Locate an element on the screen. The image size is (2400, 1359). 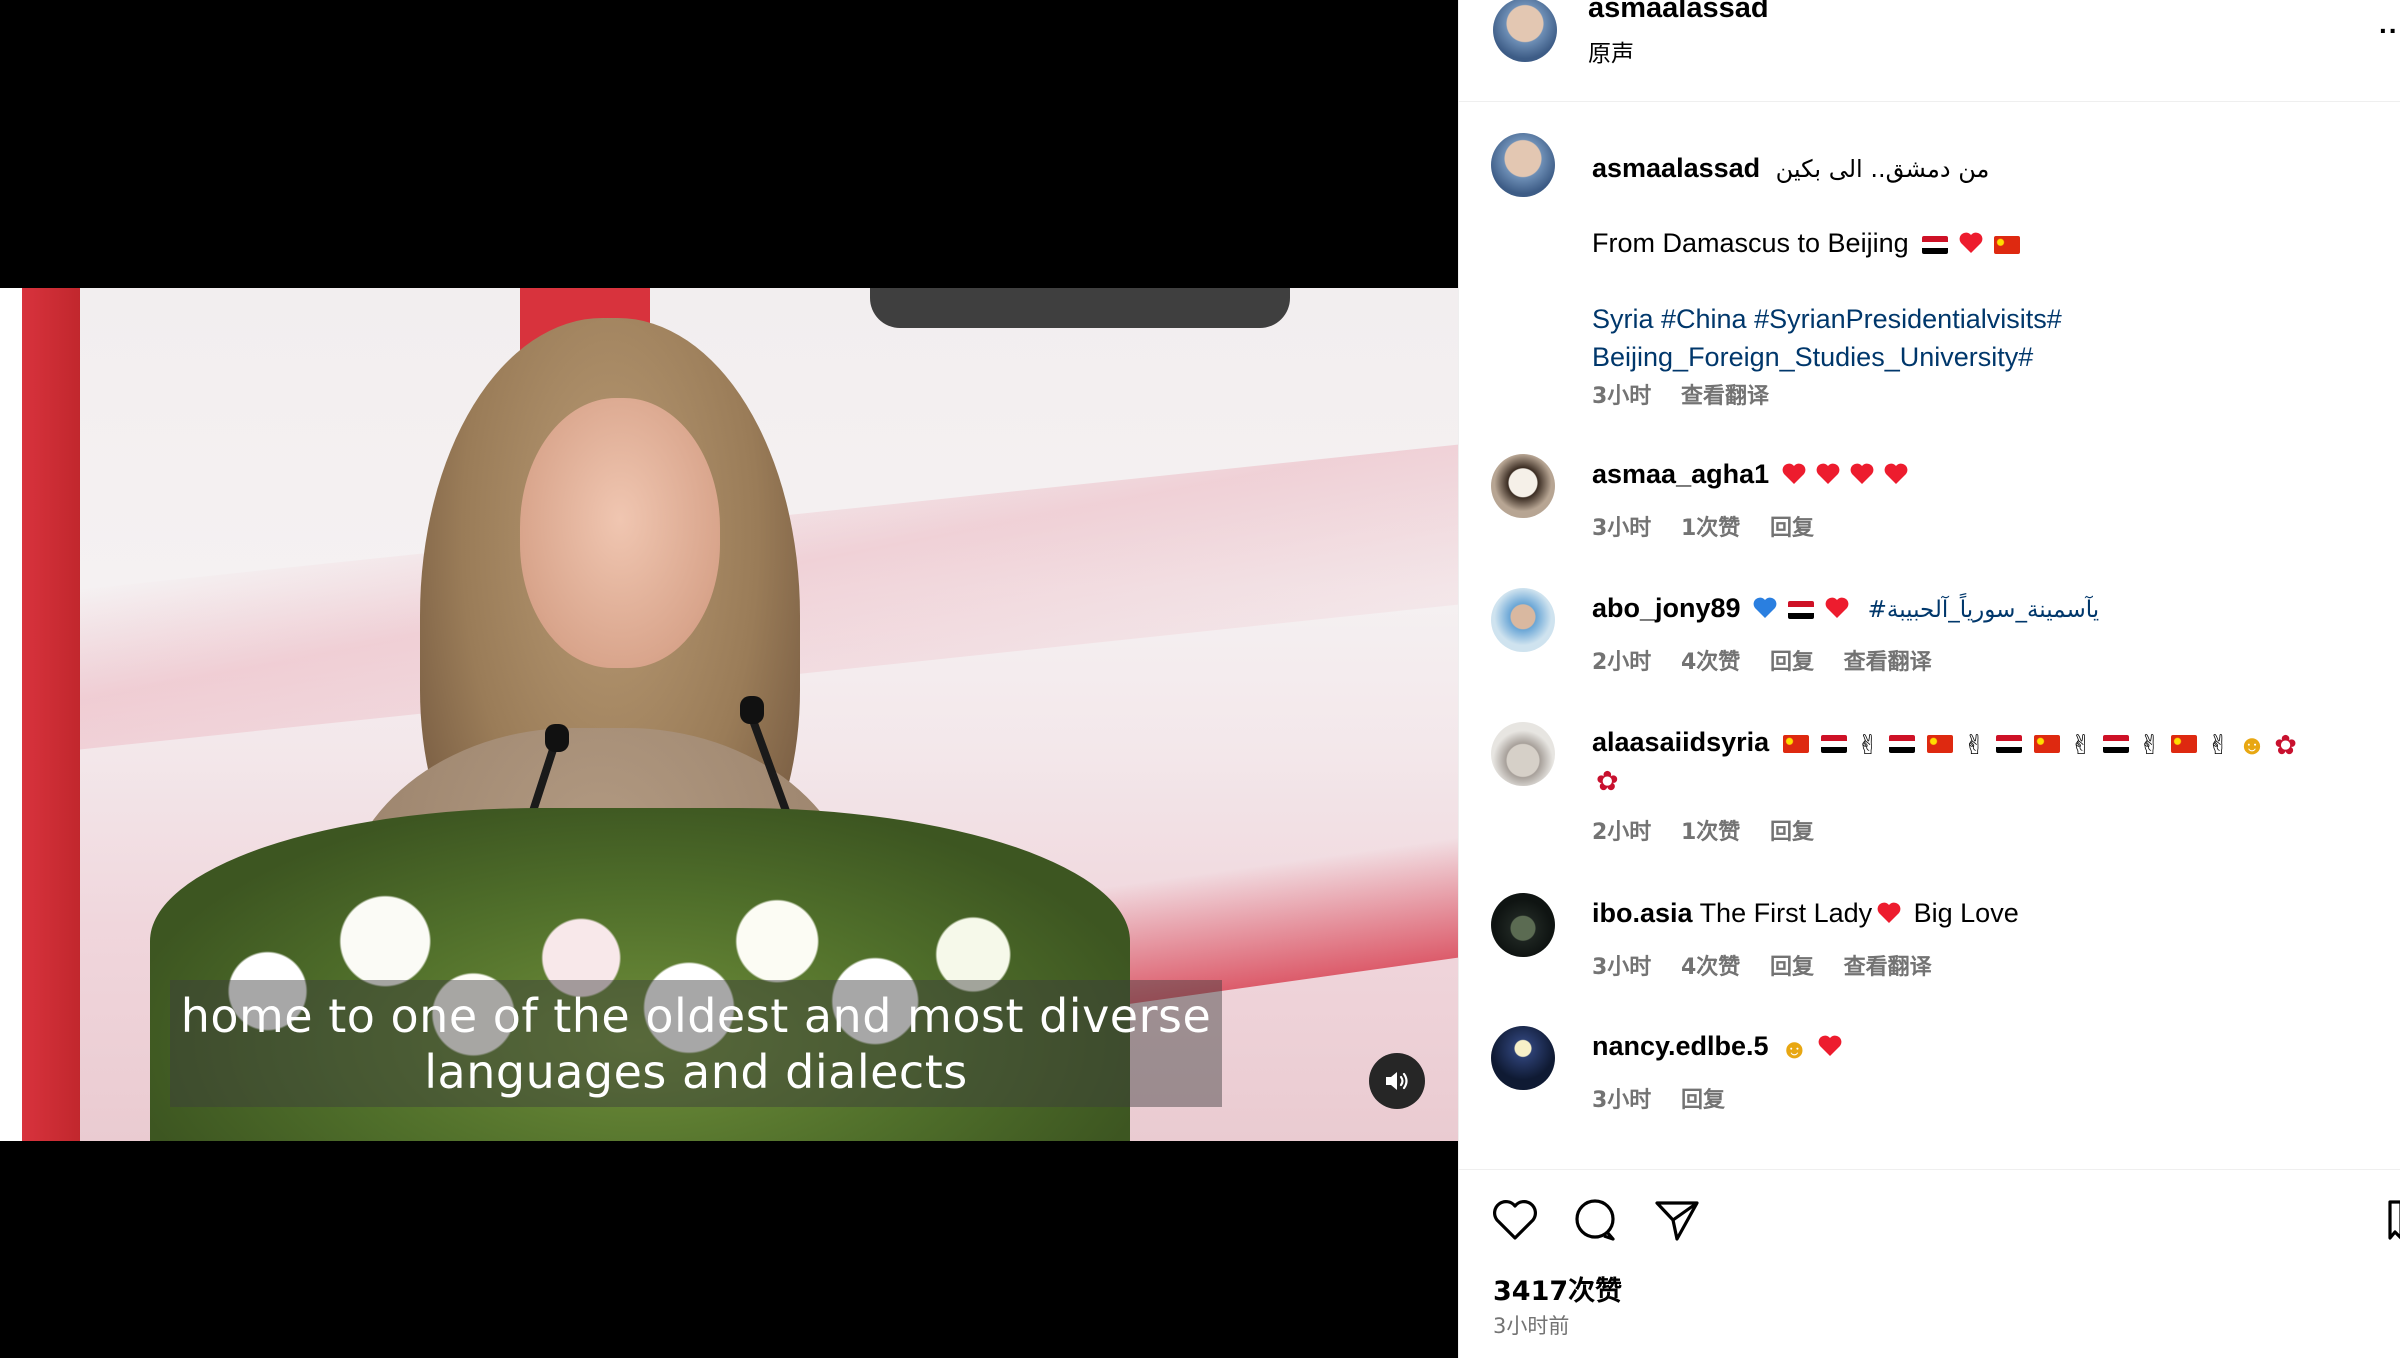
speaker-icon is located at coordinates (1397, 1081).